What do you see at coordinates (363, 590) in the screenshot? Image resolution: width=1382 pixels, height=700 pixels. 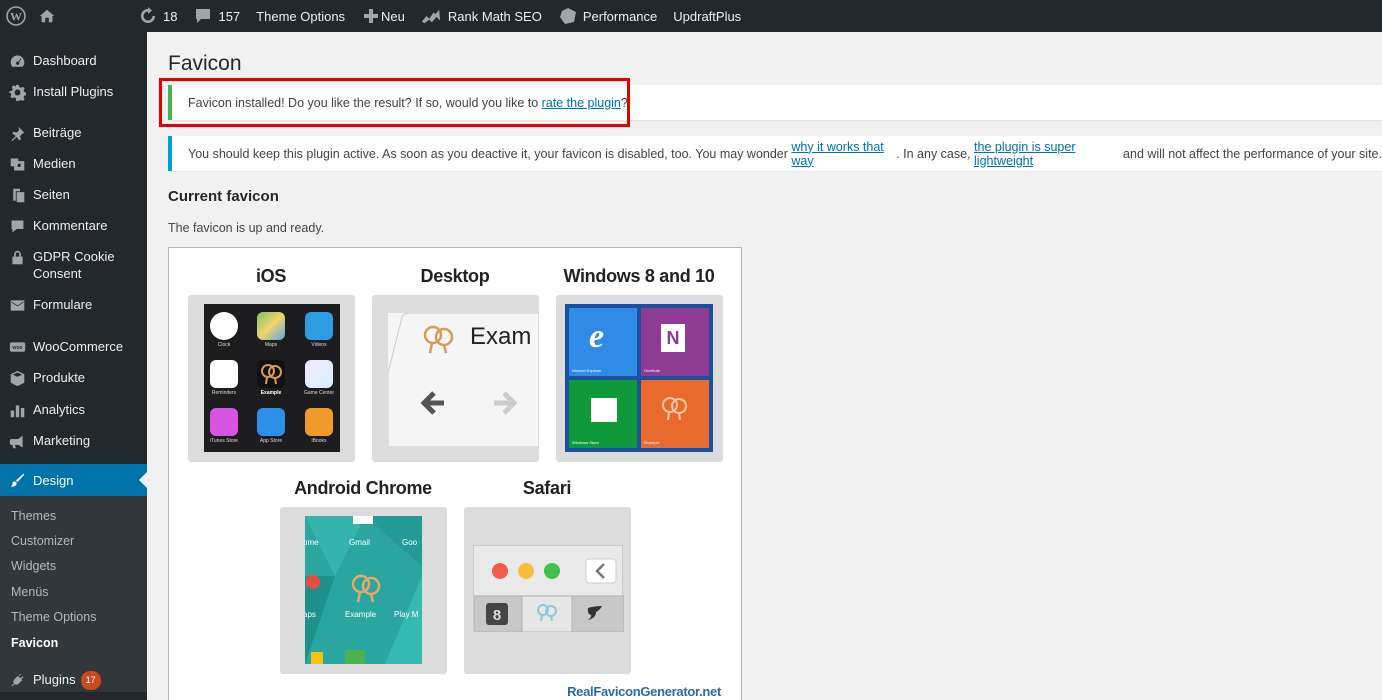 I see `android-preview-card: Gmail Example Play M ome Goo aps` at bounding box center [363, 590].